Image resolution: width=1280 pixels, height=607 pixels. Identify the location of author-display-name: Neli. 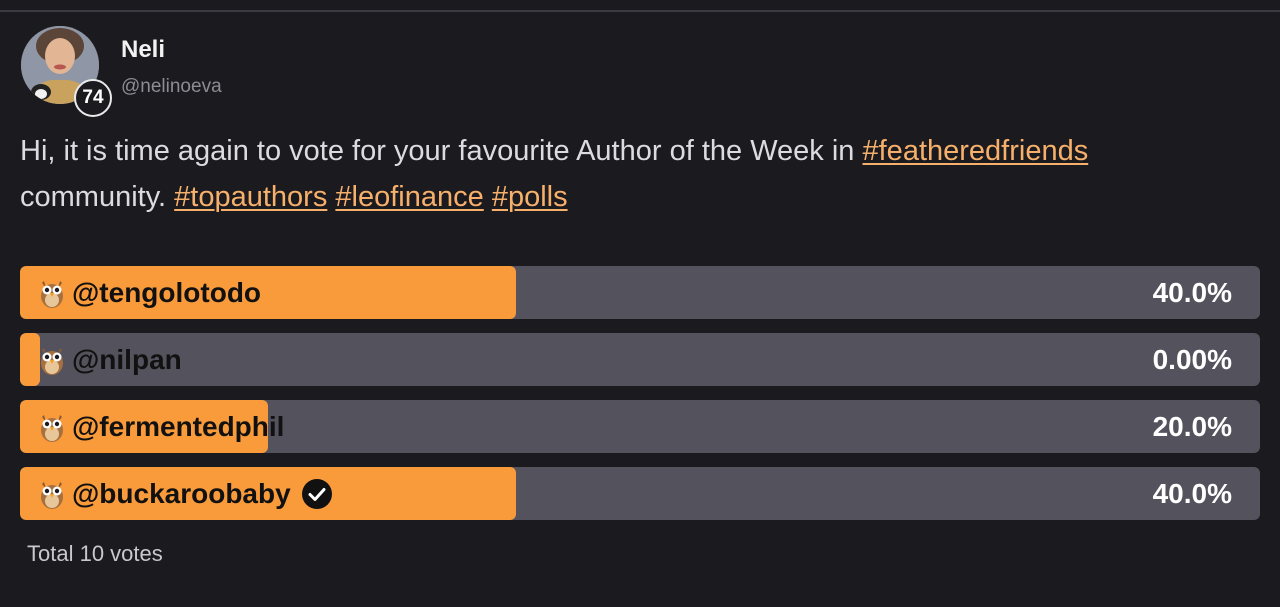
(143, 50).